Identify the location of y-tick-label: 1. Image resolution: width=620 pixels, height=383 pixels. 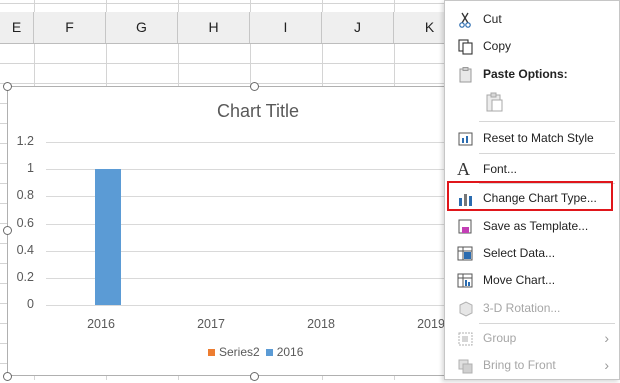
(30, 168).